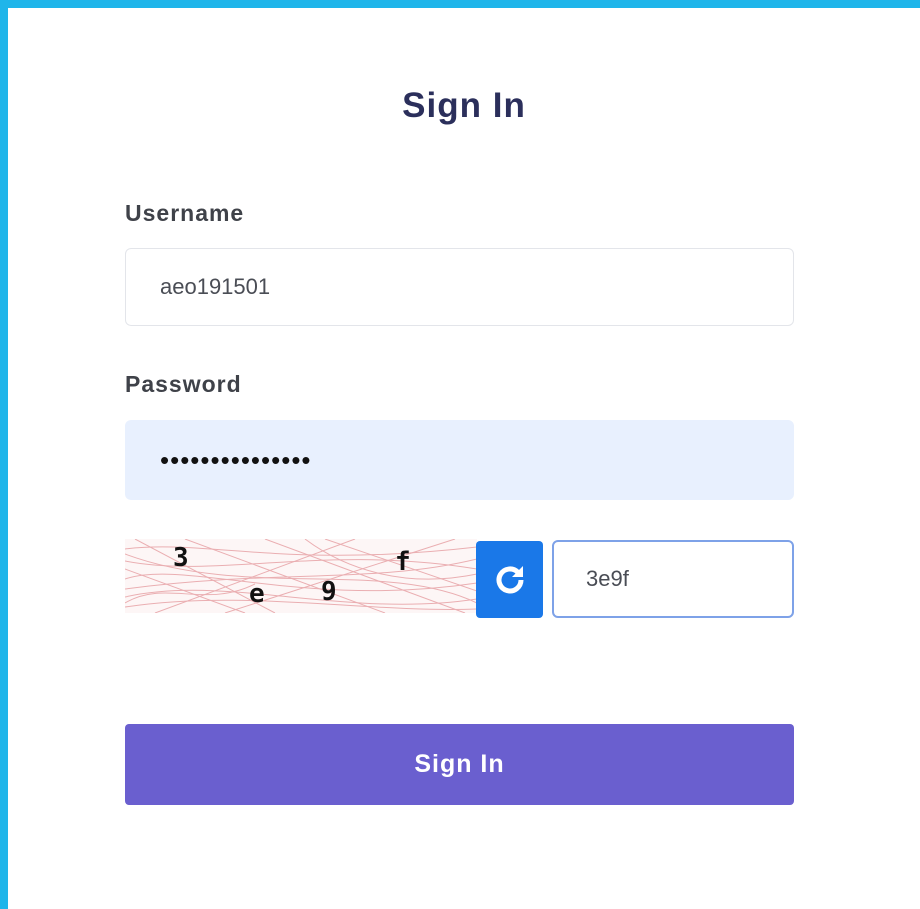 The image size is (920, 909). I want to click on captcha-char-1: 3, so click(181, 558).